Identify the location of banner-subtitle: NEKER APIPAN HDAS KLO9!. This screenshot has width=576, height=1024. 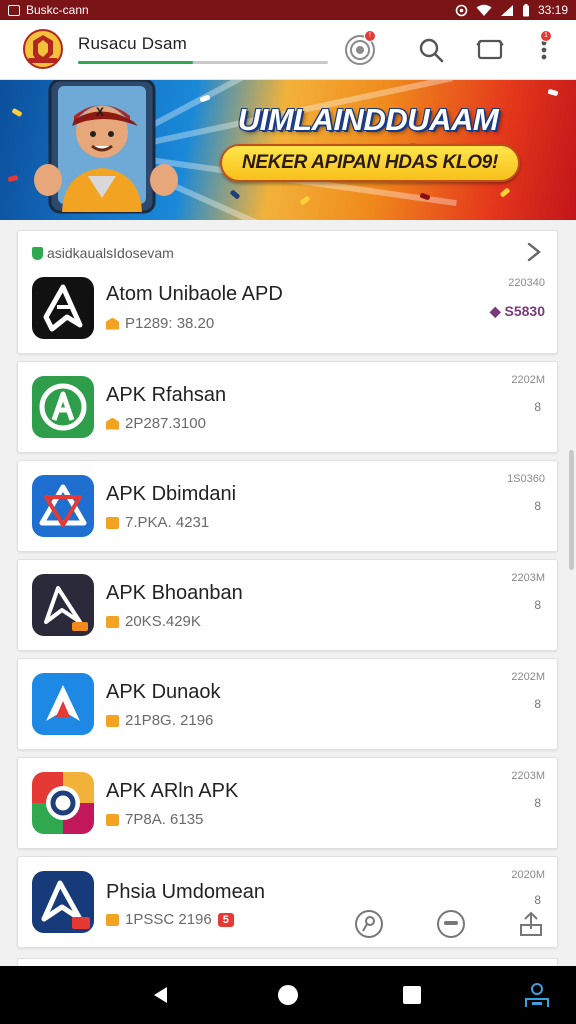
(370, 162).